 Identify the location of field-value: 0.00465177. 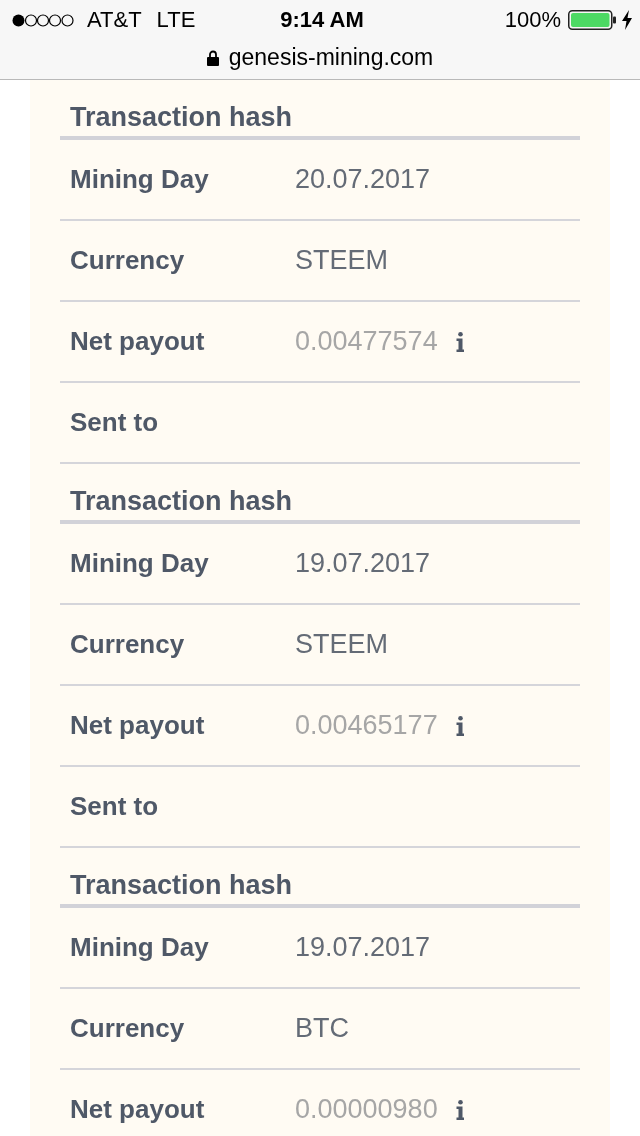
(366, 725).